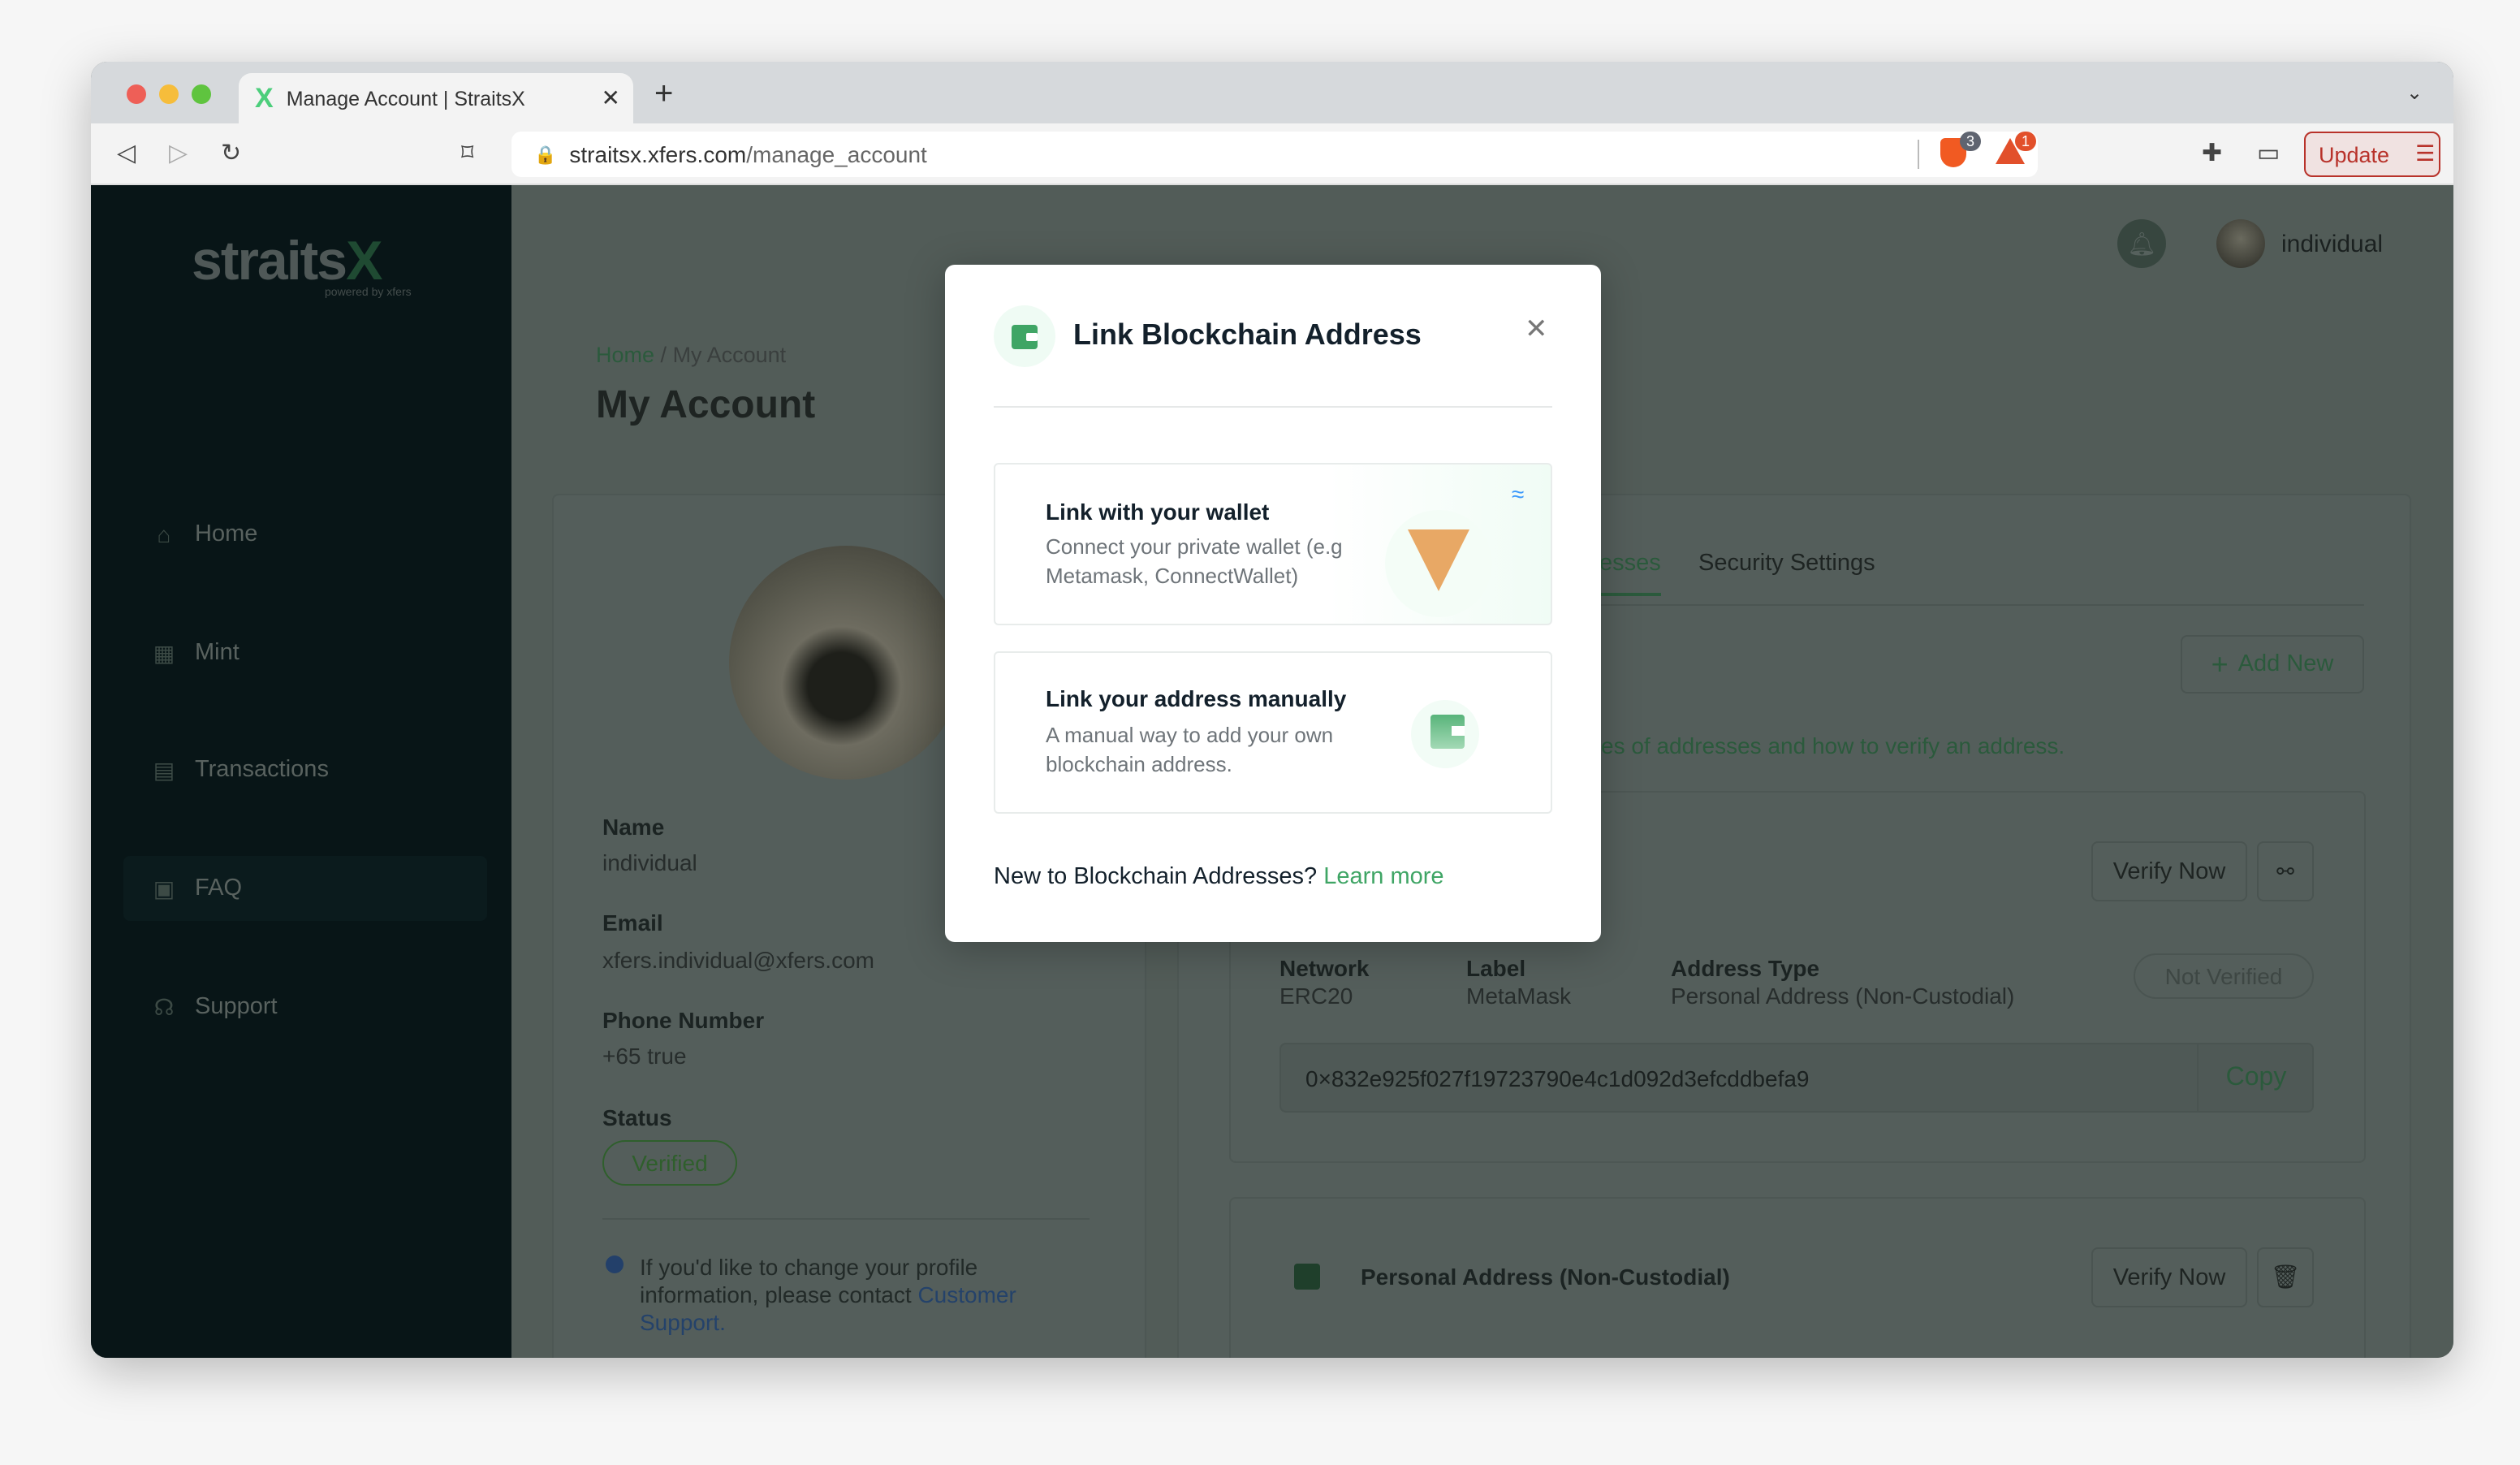  What do you see at coordinates (2332, 244) in the screenshot?
I see `username: individual` at bounding box center [2332, 244].